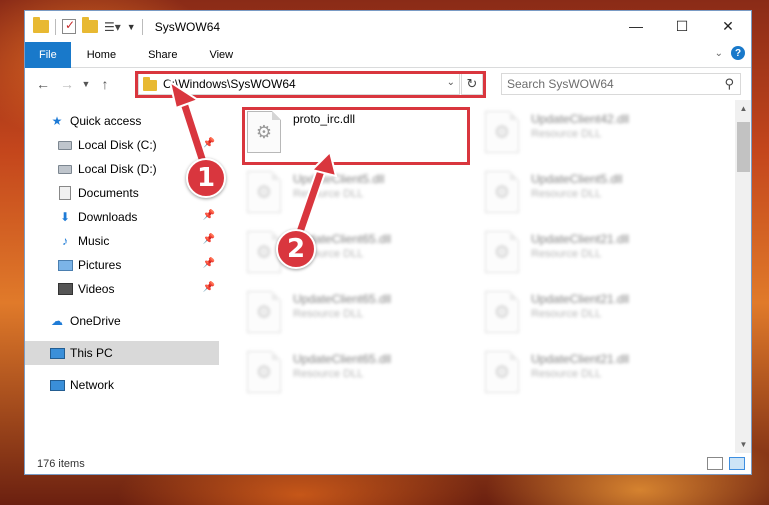  I want to click on chevron-down-icon: ⌄, so click(719, 53).